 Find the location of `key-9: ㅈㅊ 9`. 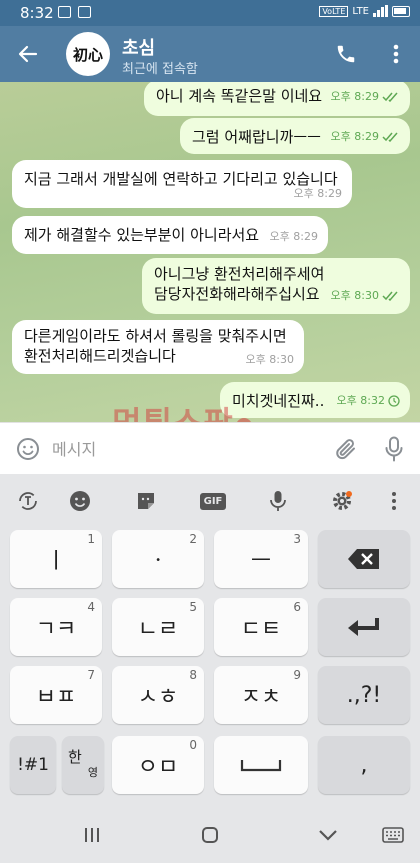

key-9: ㅈㅊ 9 is located at coordinates (261, 695).